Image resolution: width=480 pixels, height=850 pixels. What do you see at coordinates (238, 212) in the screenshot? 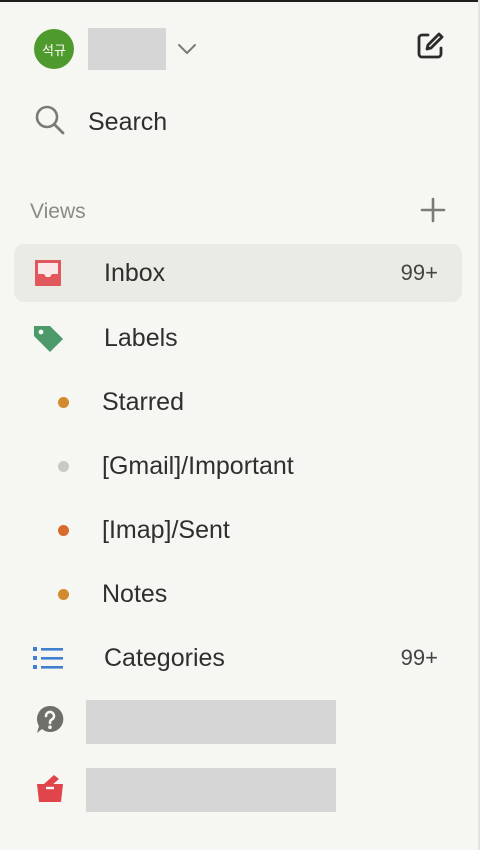
I see `views-section-header: Views` at bounding box center [238, 212].